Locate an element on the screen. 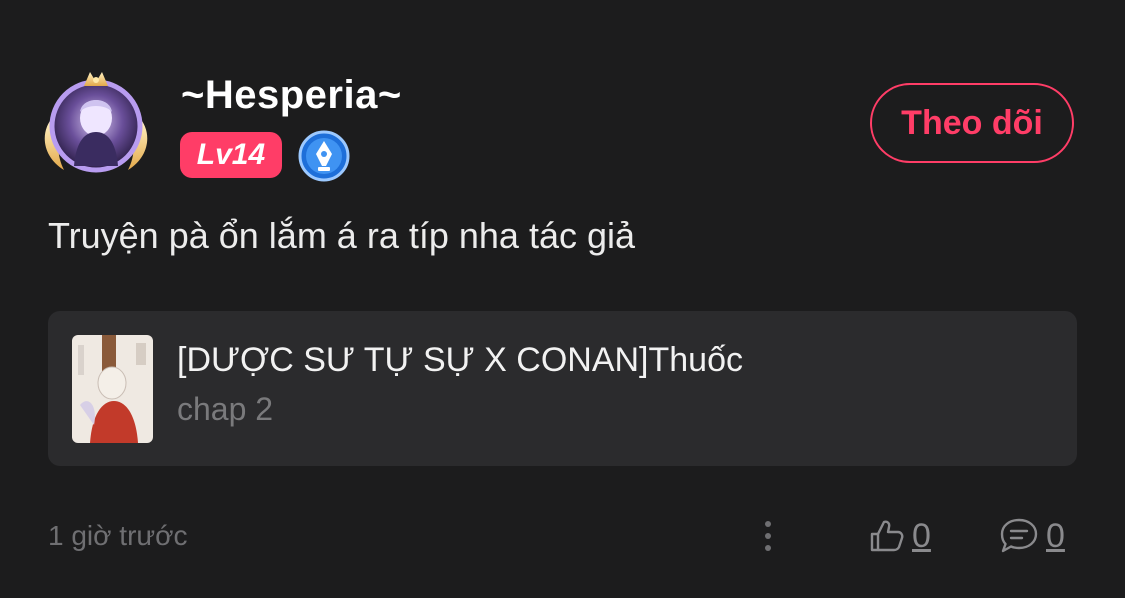  avatar-frame-icon is located at coordinates (96, 122).